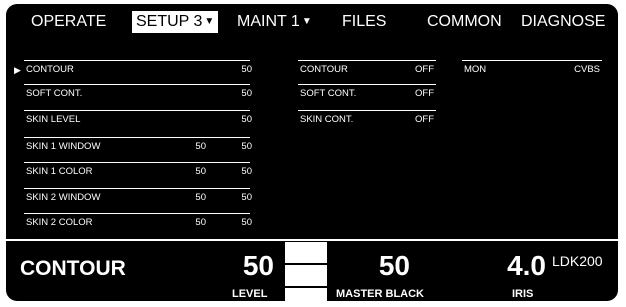  Describe the element at coordinates (139, 147) in the screenshot. I see `param-row-skin-1-window: SKIN 1 WINDOW 50 50` at that location.